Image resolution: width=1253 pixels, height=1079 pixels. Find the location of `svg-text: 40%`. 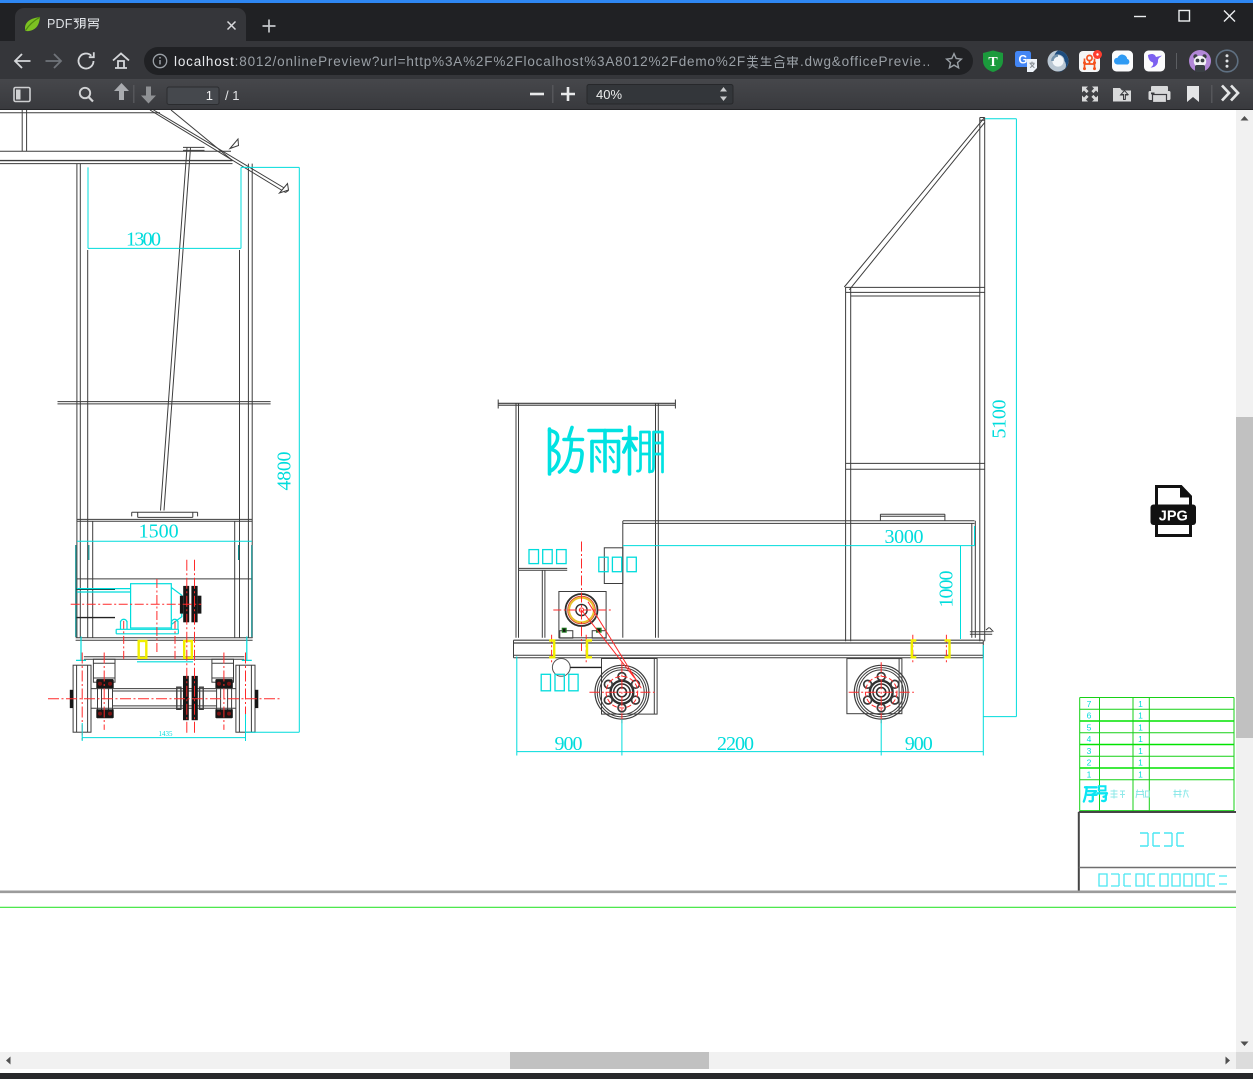

svg-text: 40% is located at coordinates (609, 94).